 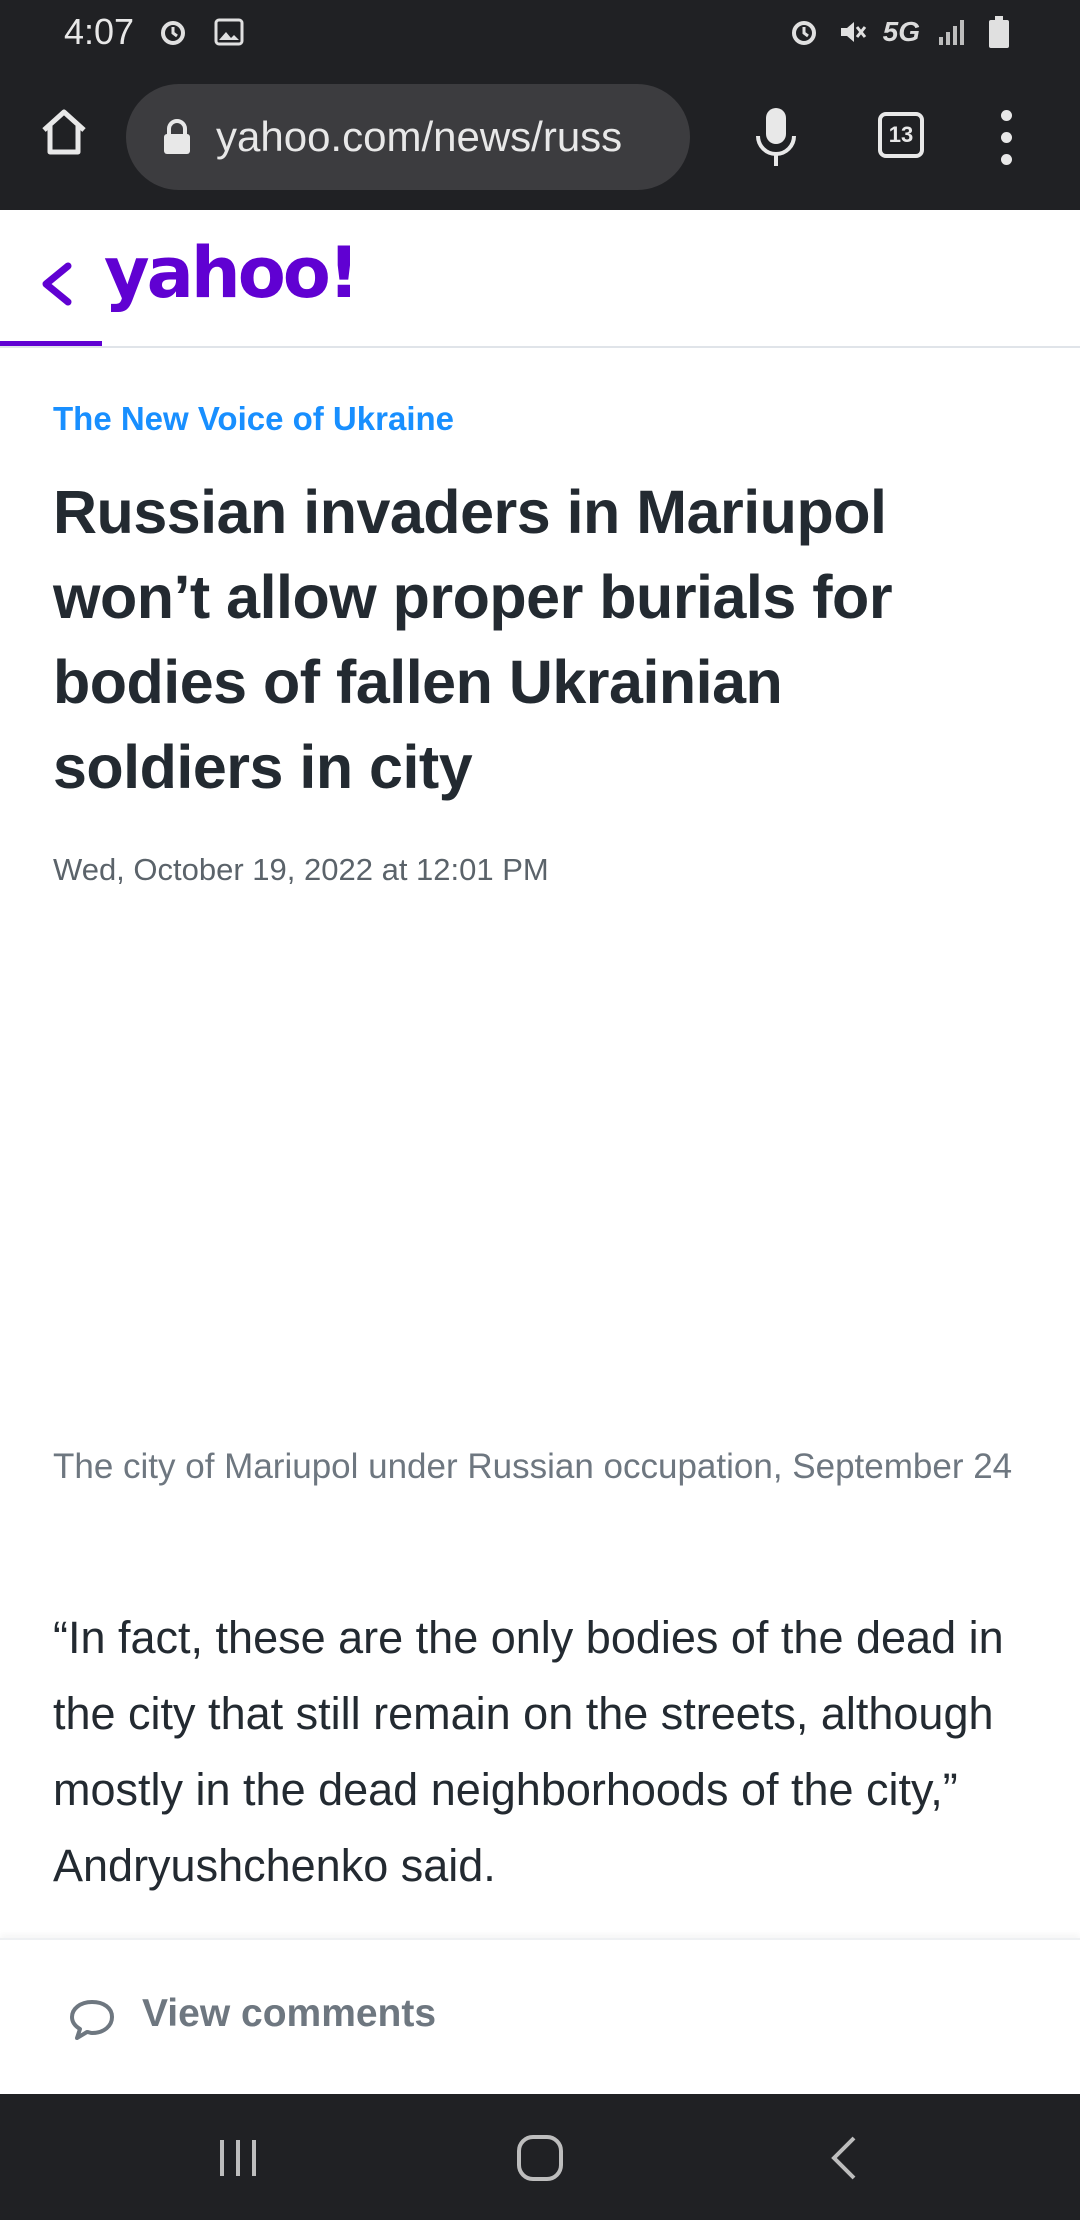 I want to click on back-button, so click(x=56, y=284).